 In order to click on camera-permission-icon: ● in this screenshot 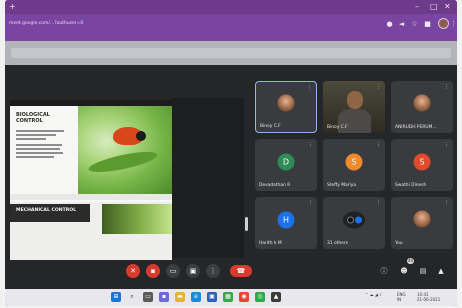, I will do `click(389, 24)`.